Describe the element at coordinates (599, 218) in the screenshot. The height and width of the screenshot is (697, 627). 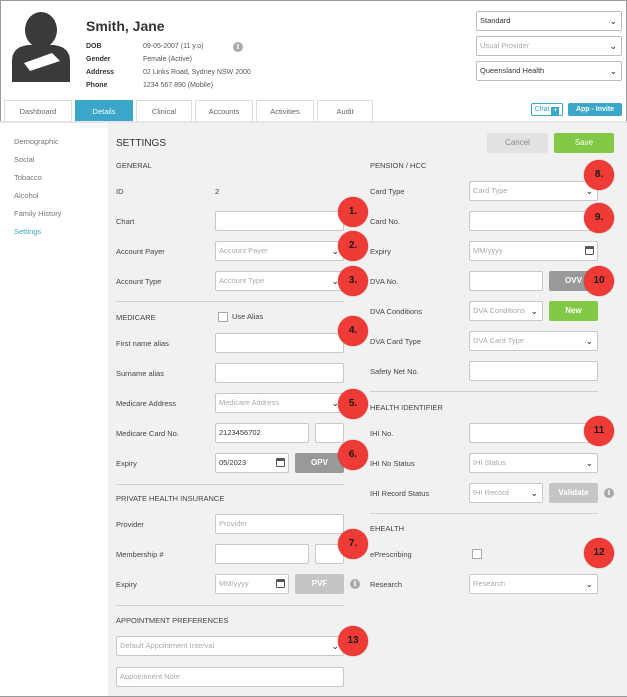
I see `callout-marker-9: 9.` at that location.